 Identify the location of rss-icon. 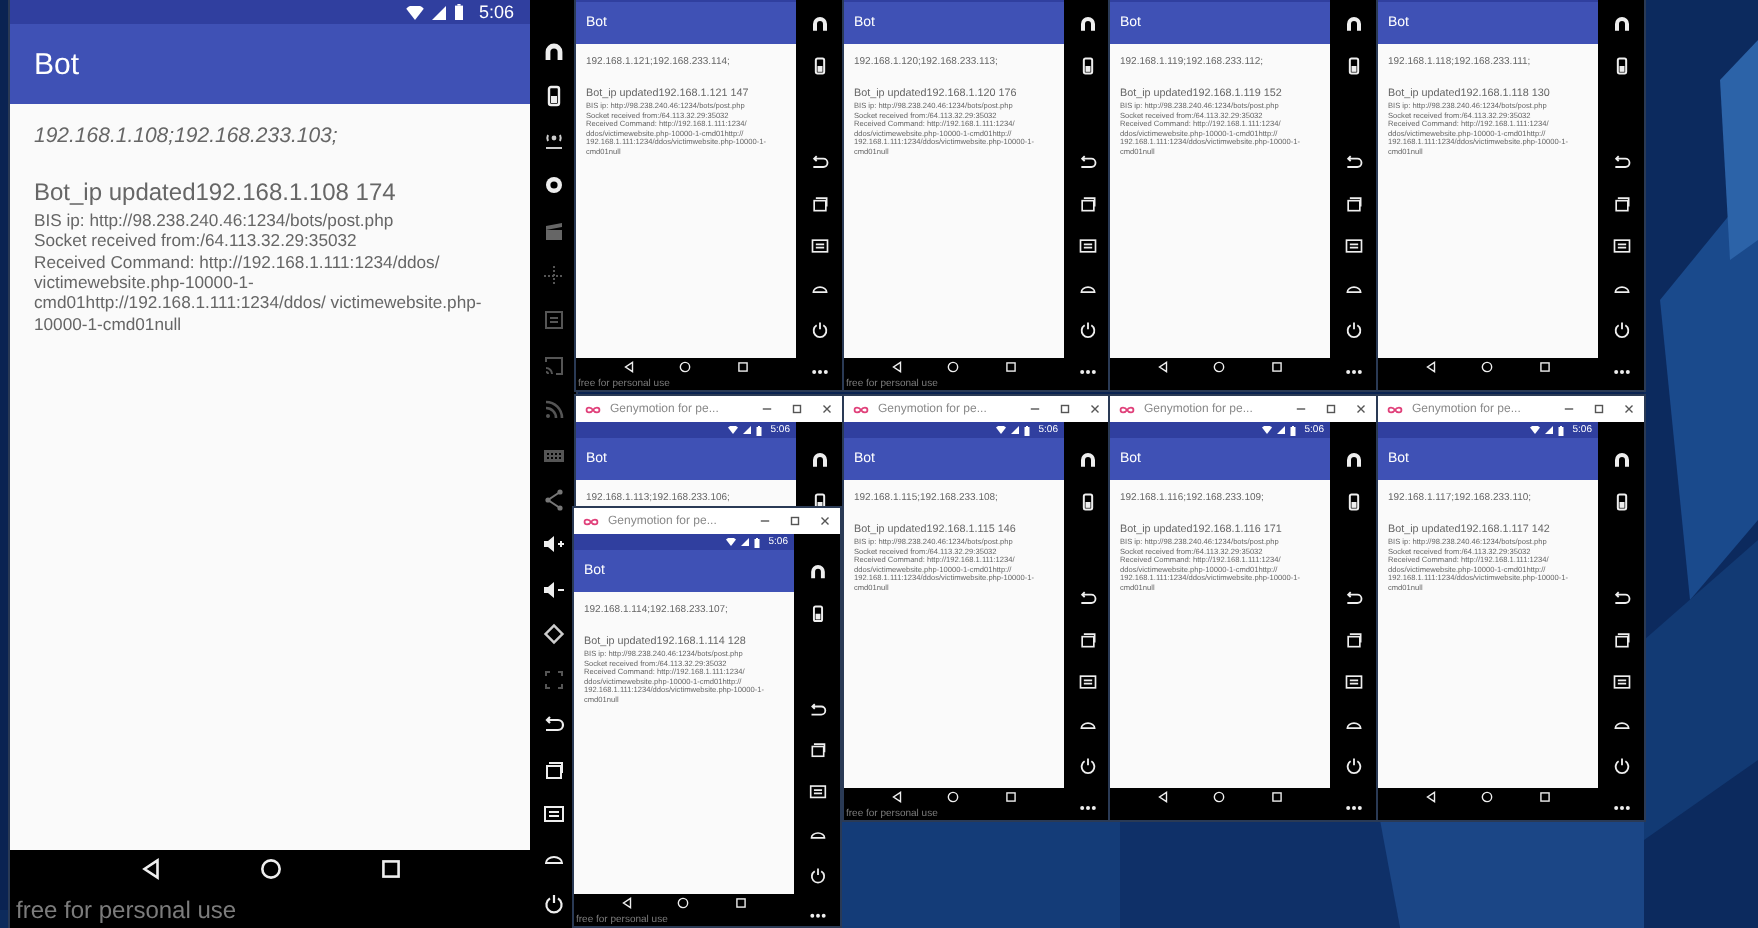
(553, 410).